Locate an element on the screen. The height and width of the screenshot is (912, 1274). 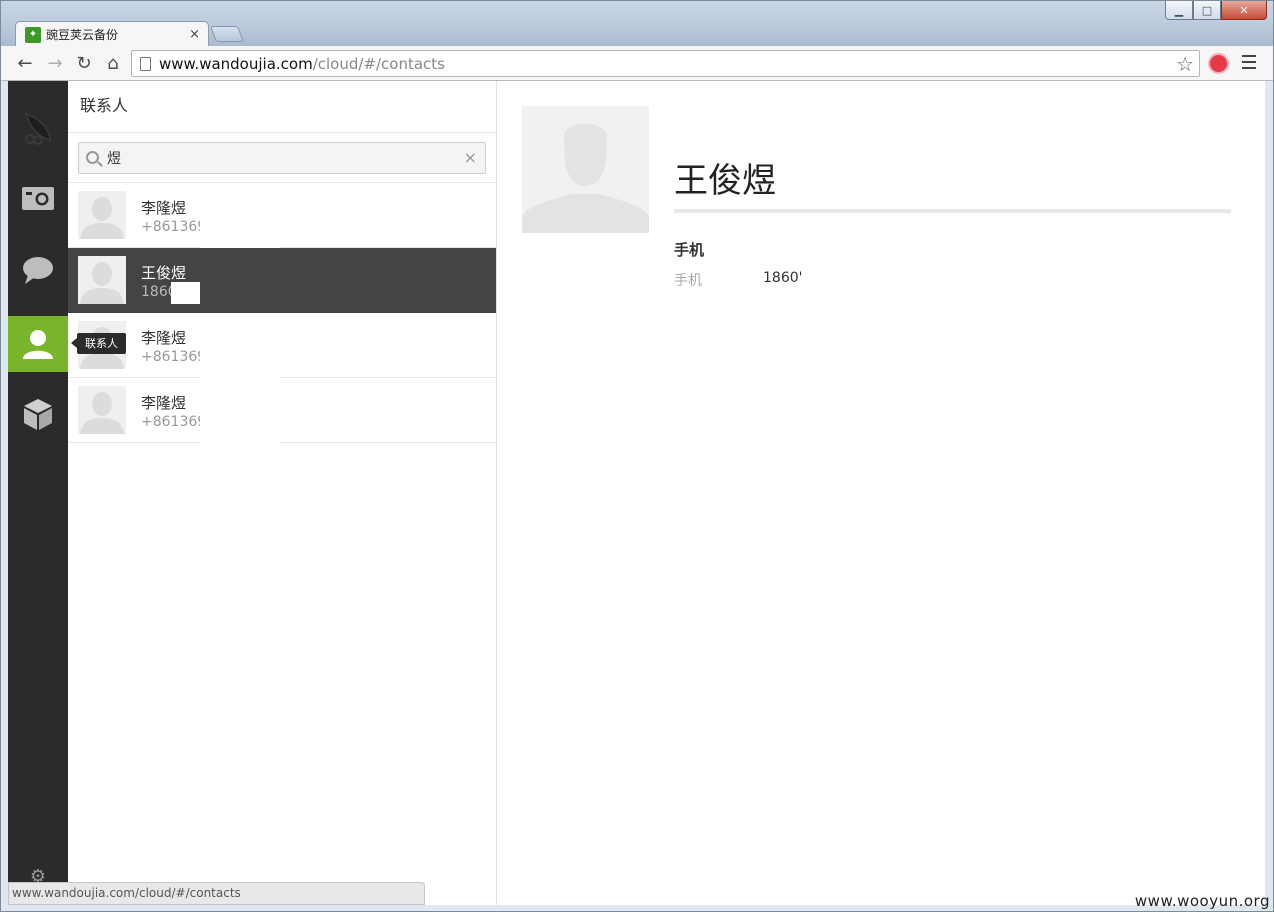
phone-field-value: 1860' is located at coordinates (782, 278).